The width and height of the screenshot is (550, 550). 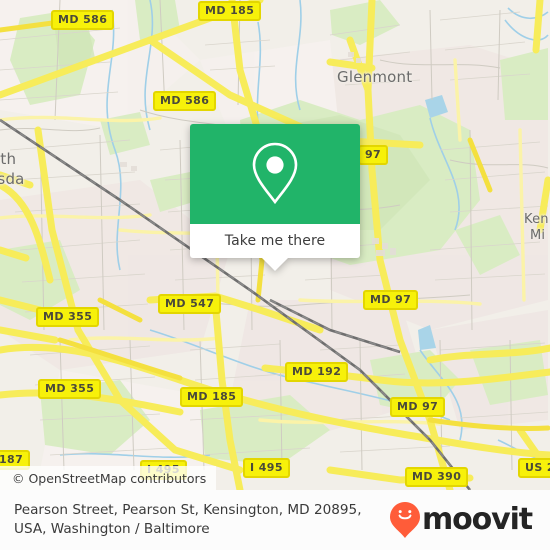 What do you see at coordinates (266, 468) in the screenshot?
I see `road-shield: I 495` at bounding box center [266, 468].